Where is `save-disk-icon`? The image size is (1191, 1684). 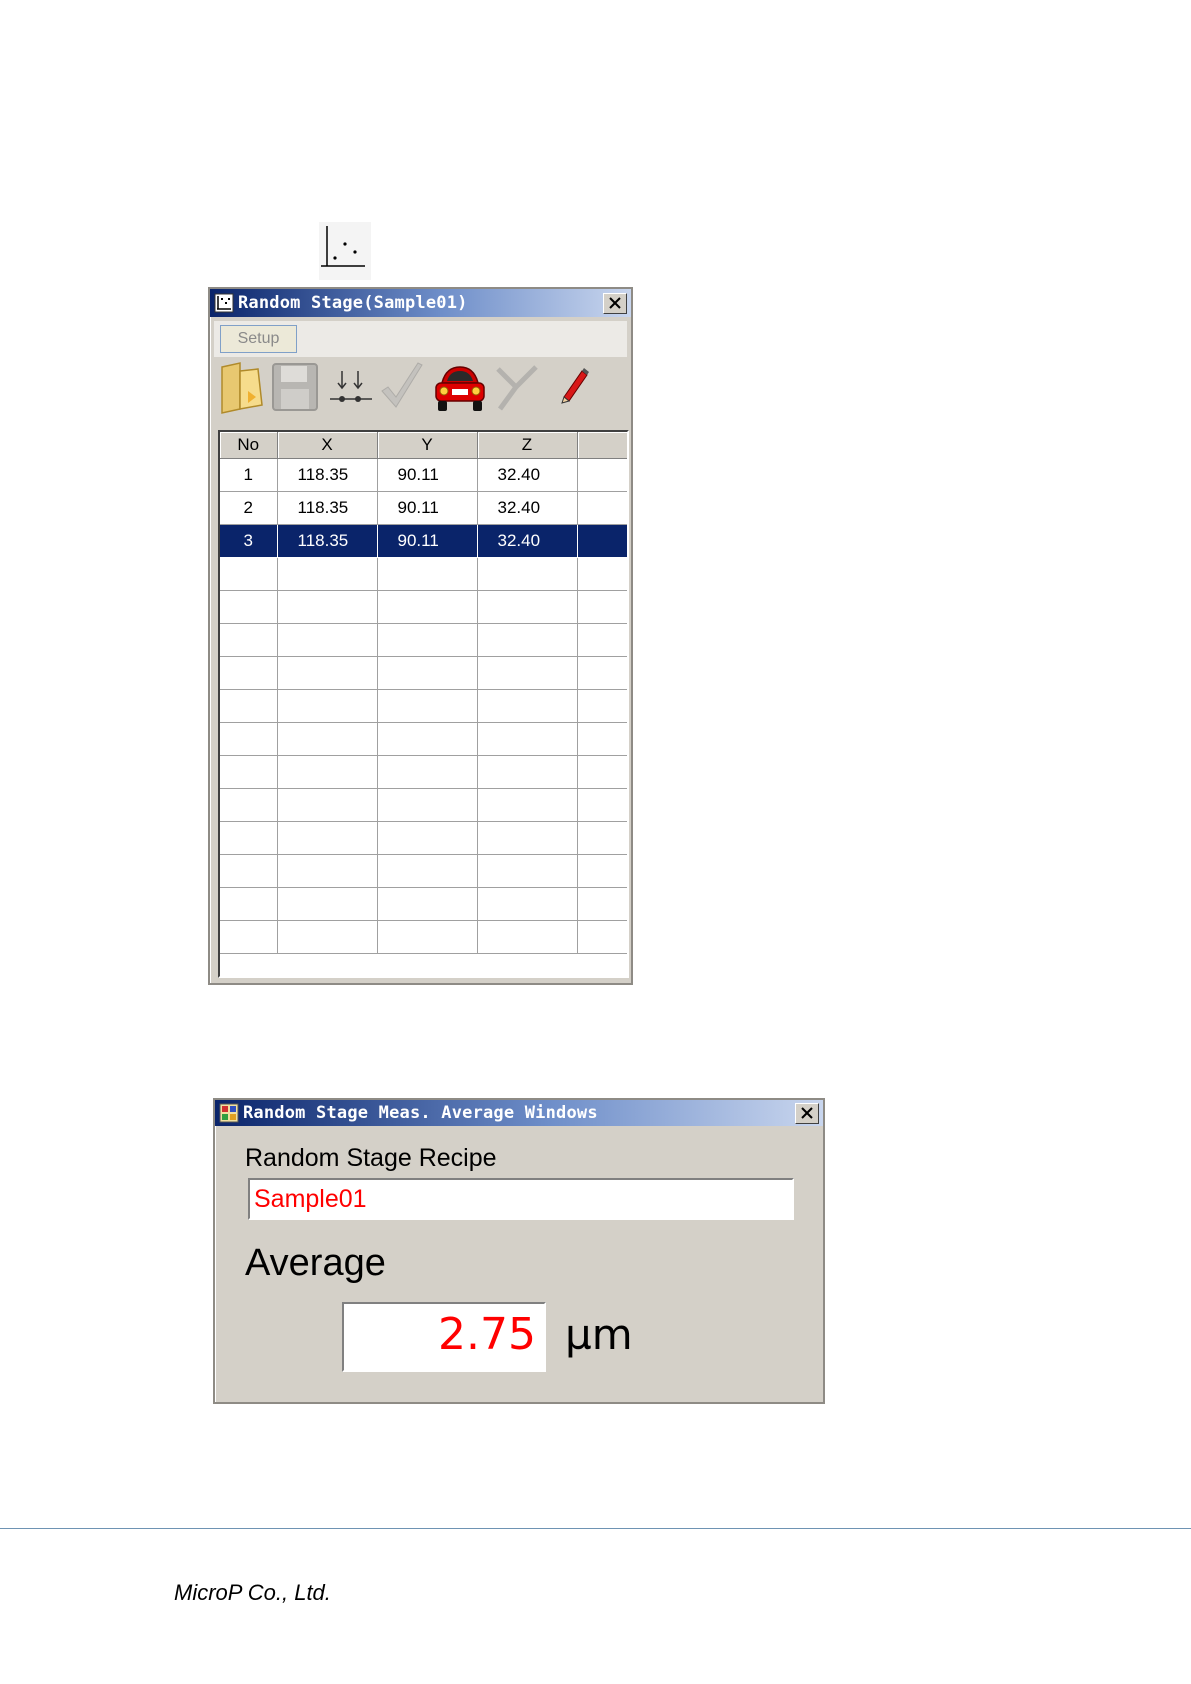 save-disk-icon is located at coordinates (295, 387).